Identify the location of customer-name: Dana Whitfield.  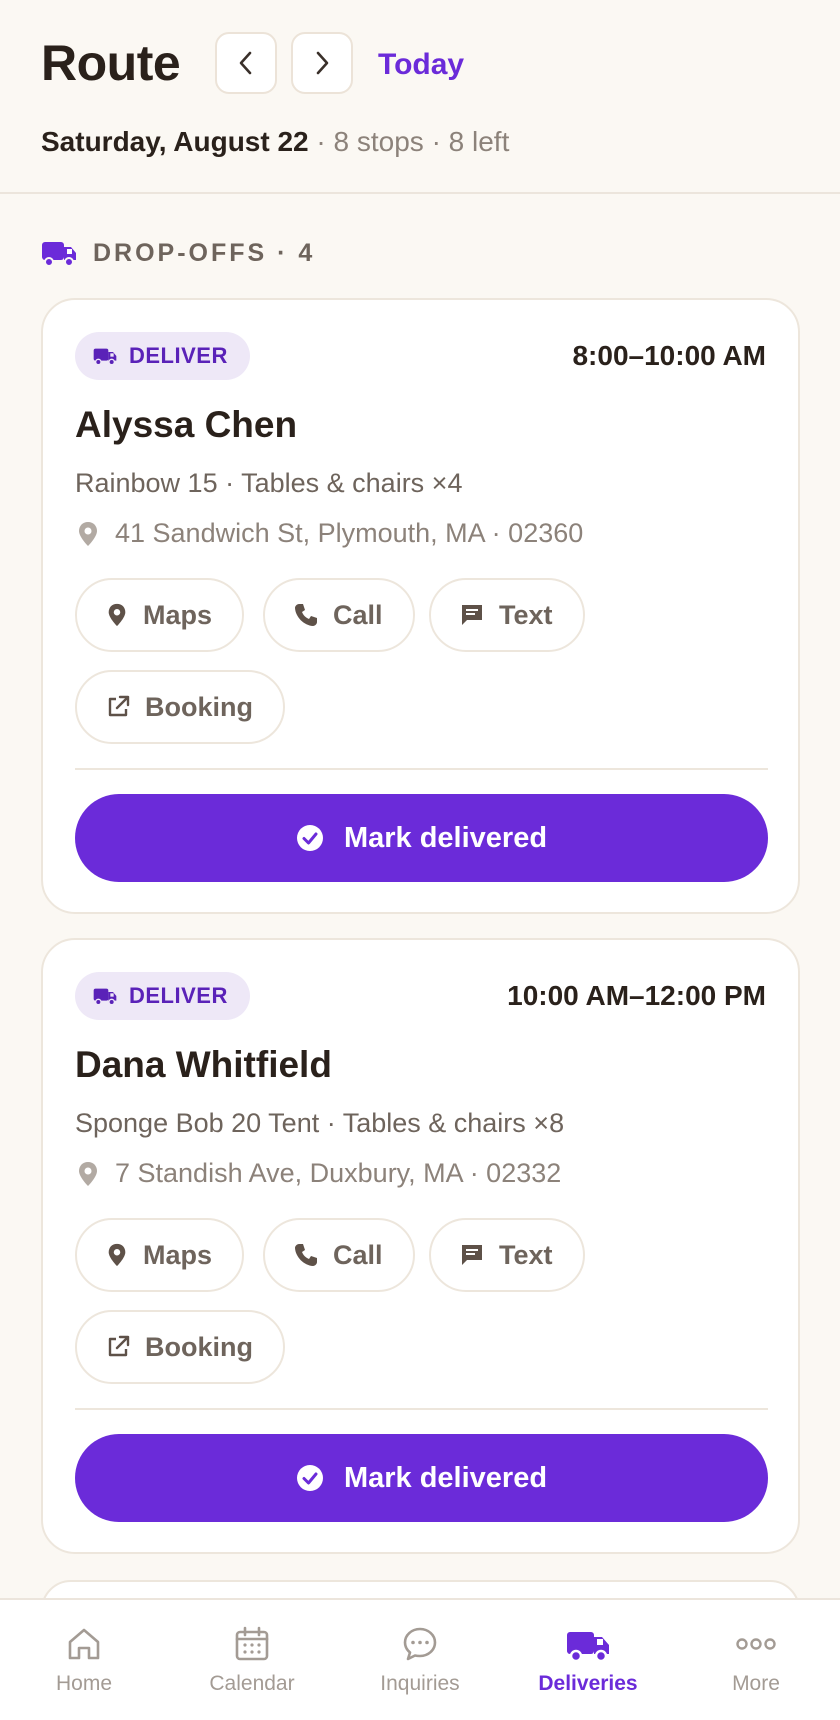
(203, 1064).